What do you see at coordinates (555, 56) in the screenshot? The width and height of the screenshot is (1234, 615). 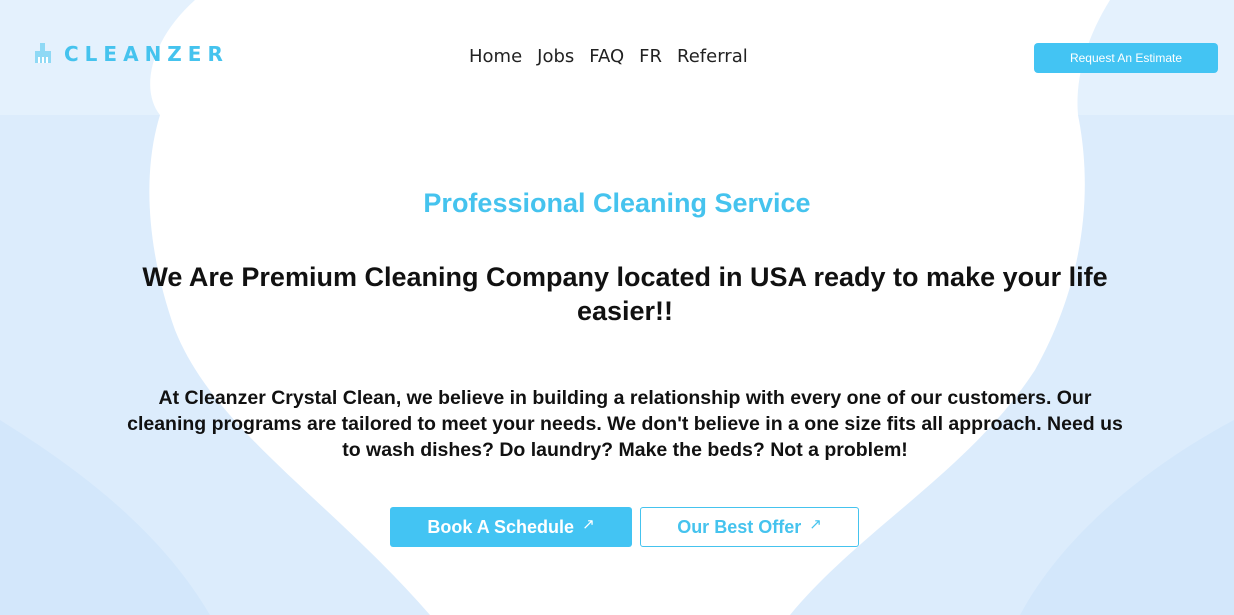 I see `nav-jobs: Jobs` at bounding box center [555, 56].